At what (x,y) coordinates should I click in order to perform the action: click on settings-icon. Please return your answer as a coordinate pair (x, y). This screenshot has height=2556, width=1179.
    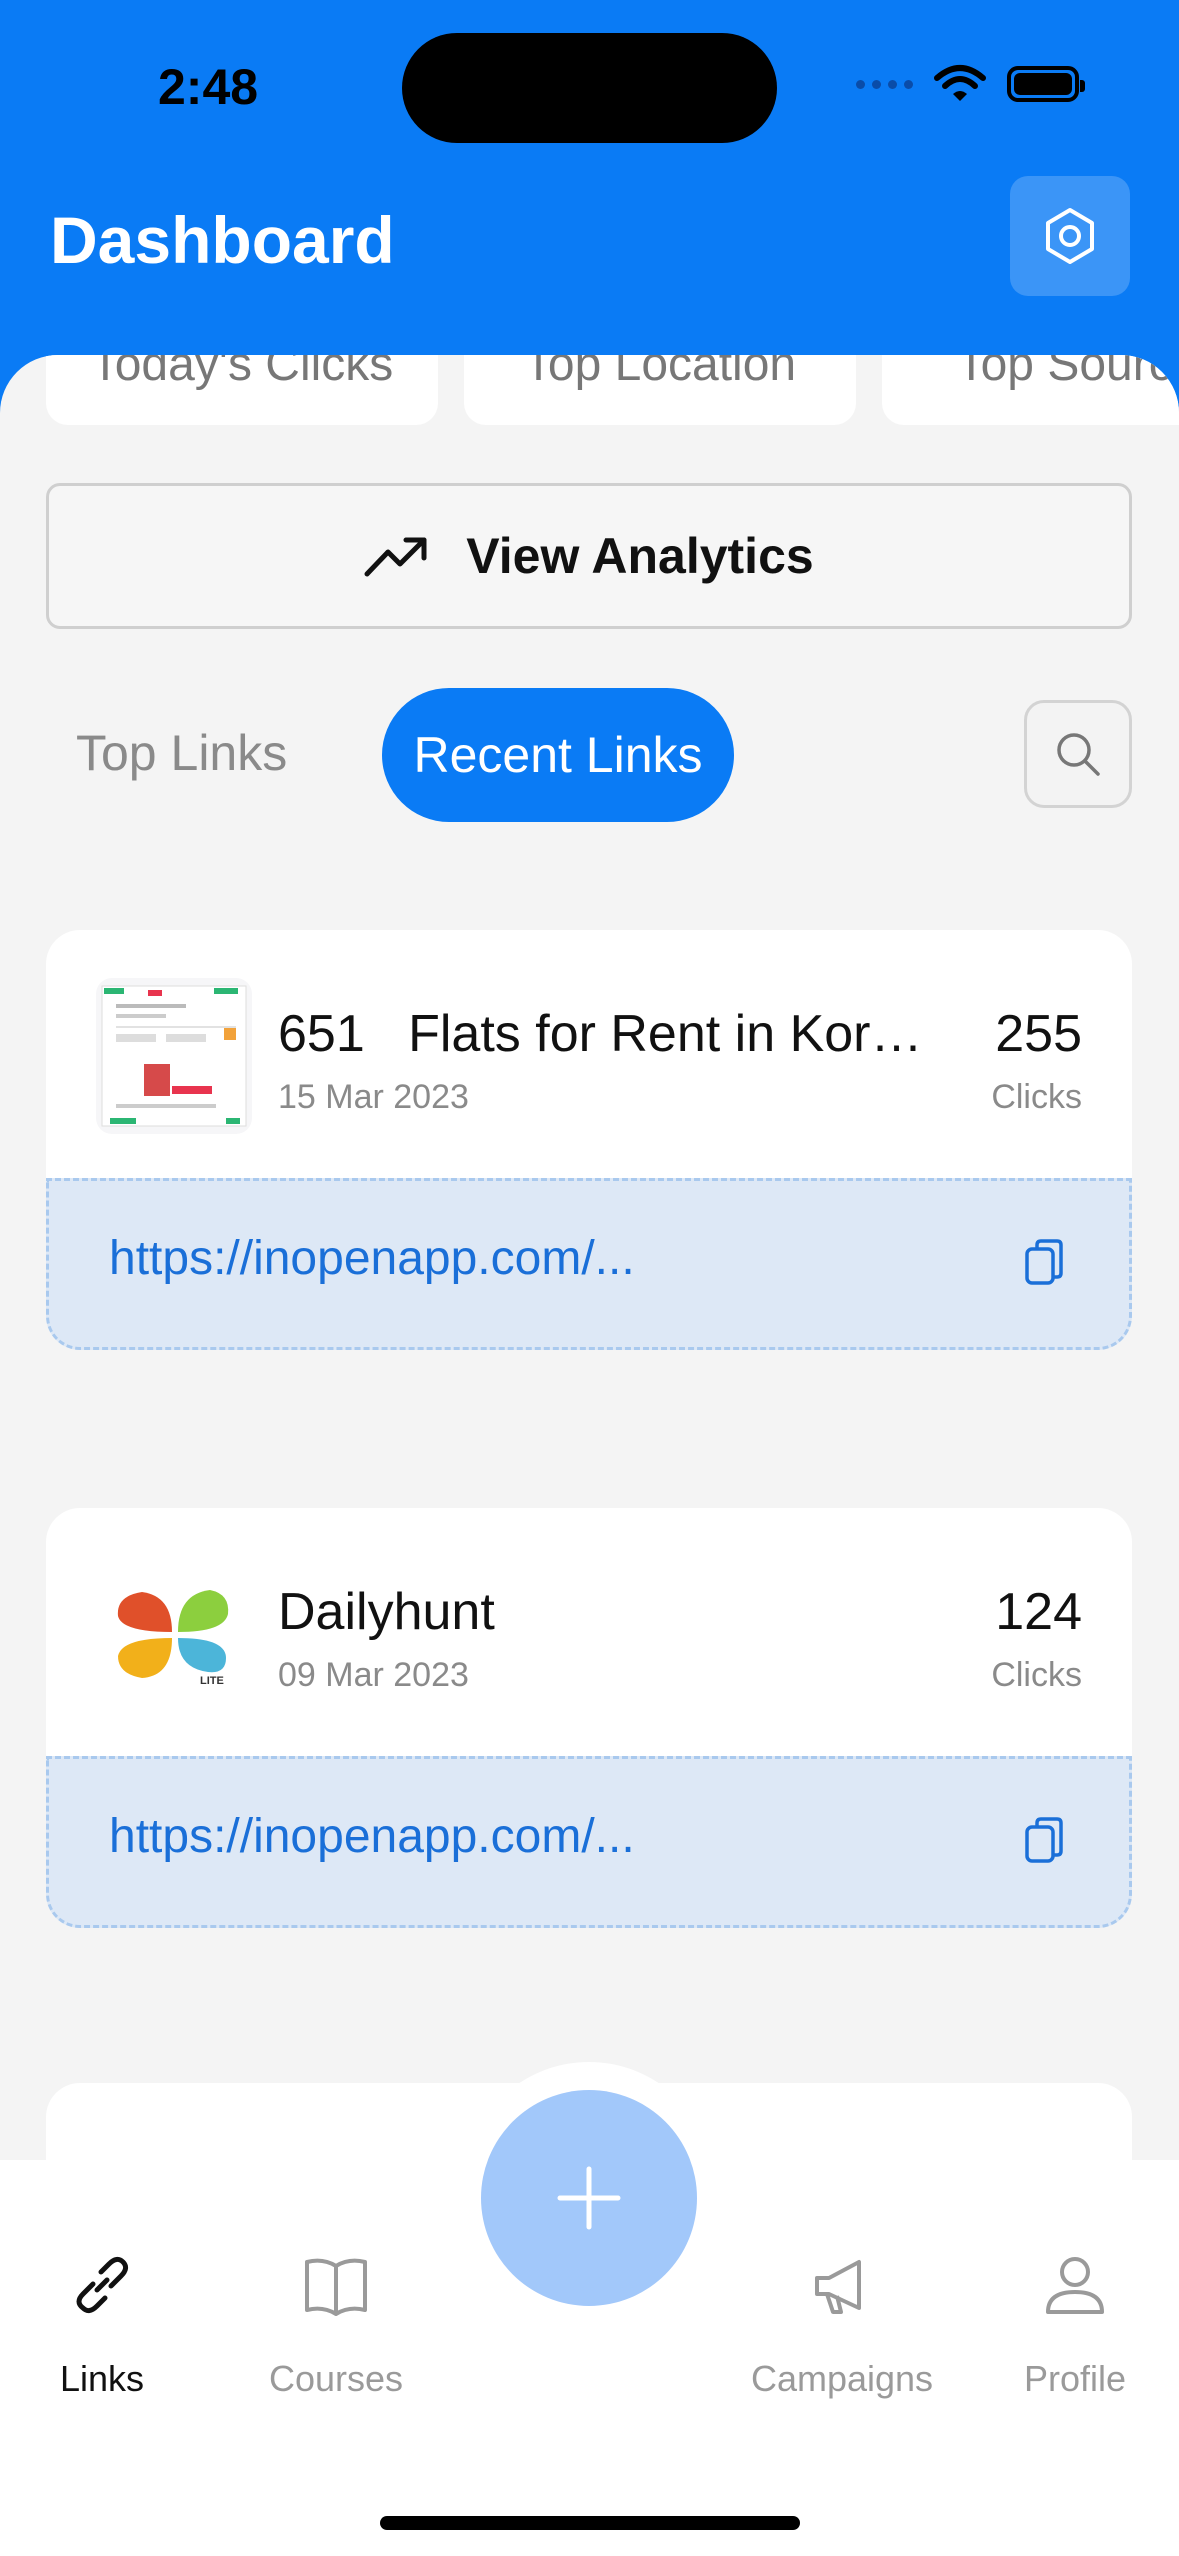
    Looking at the image, I should click on (1070, 236).